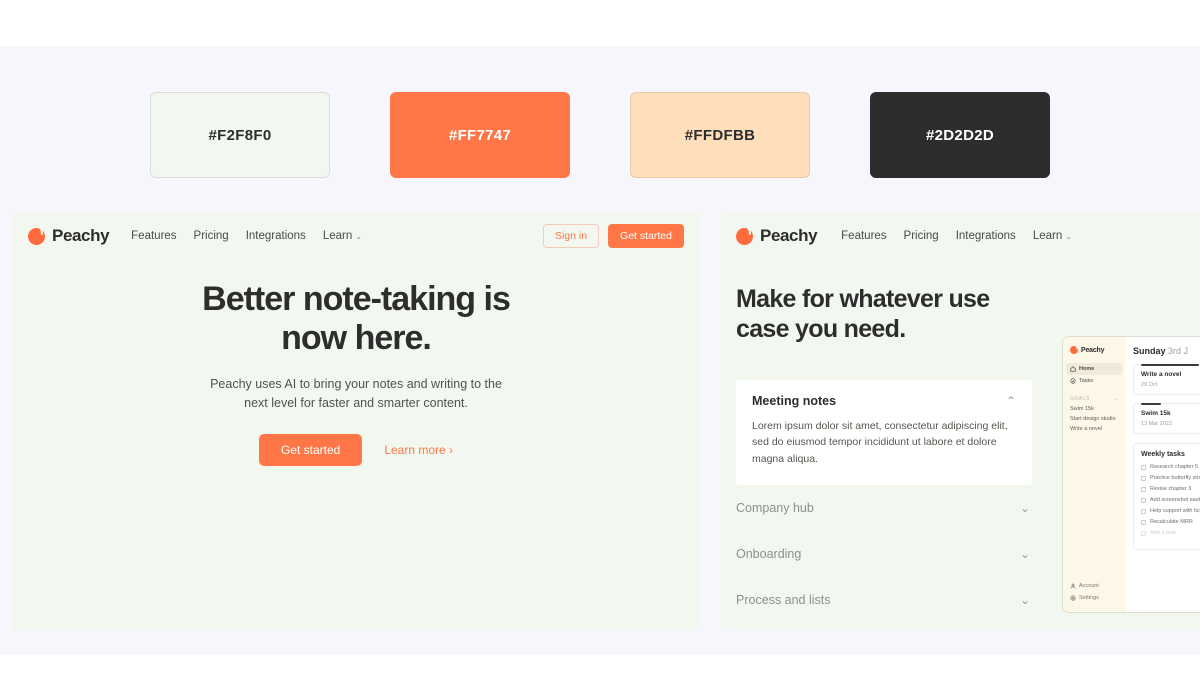 The image size is (1200, 700). I want to click on task-row: Add screenshot east, so click(1170, 500).